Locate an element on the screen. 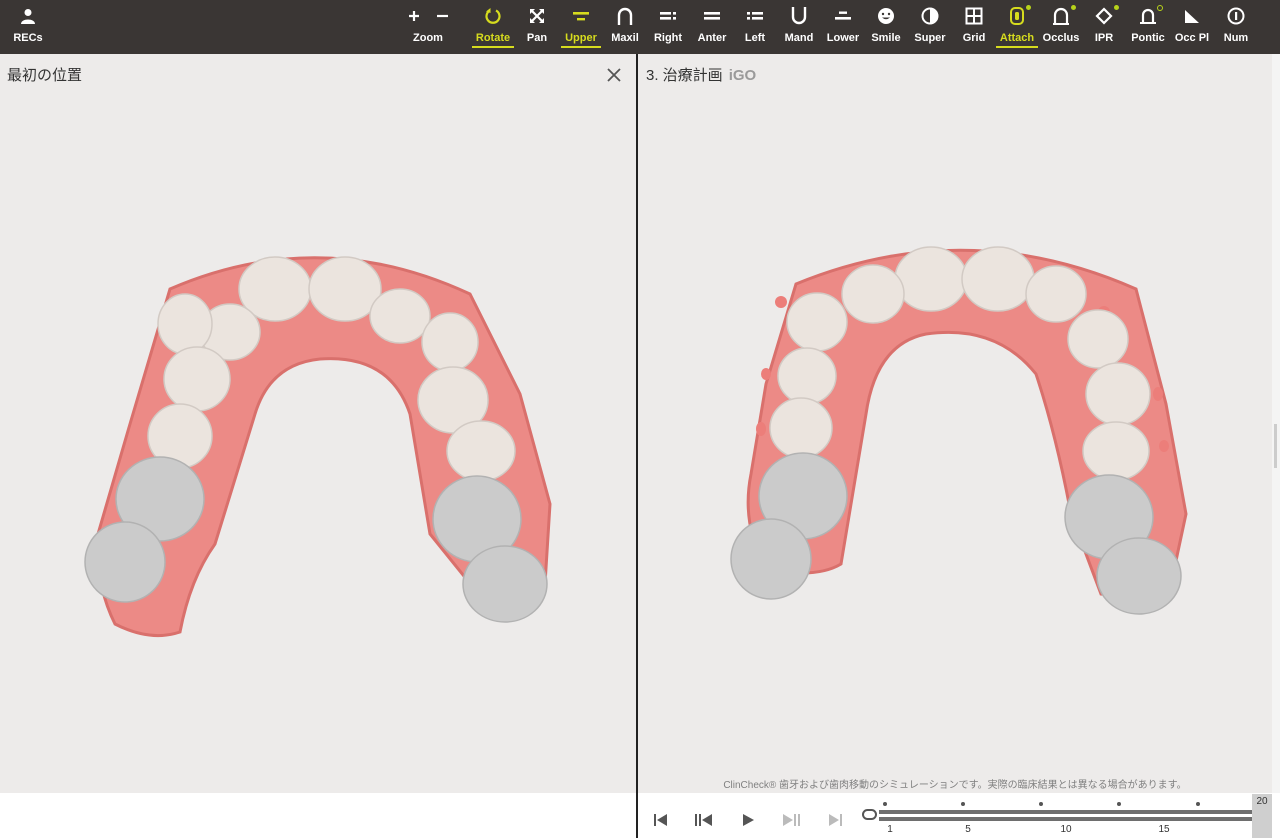 The image size is (1280, 838). occ-pl-label: Occ Pl is located at coordinates (1192, 38).